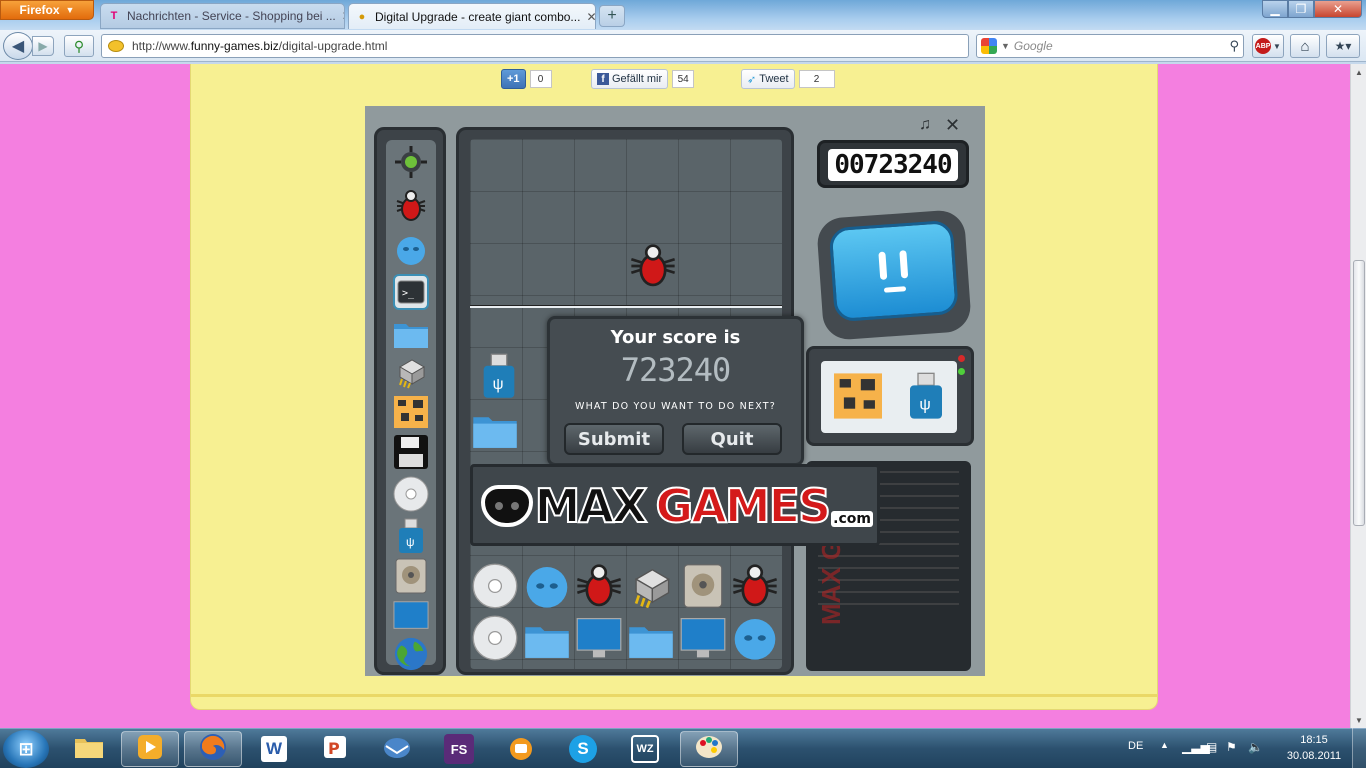 The width and height of the screenshot is (1366, 768). I want to click on thunderbird-icon, so click(397, 749).